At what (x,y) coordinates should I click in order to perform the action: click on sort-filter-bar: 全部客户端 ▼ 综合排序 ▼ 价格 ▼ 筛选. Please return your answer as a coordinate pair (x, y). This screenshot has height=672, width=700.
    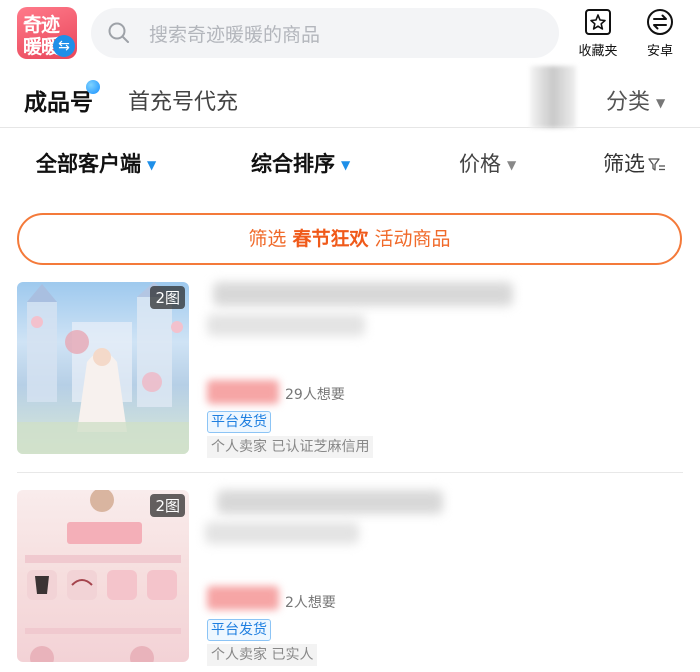
    Looking at the image, I should click on (350, 162).